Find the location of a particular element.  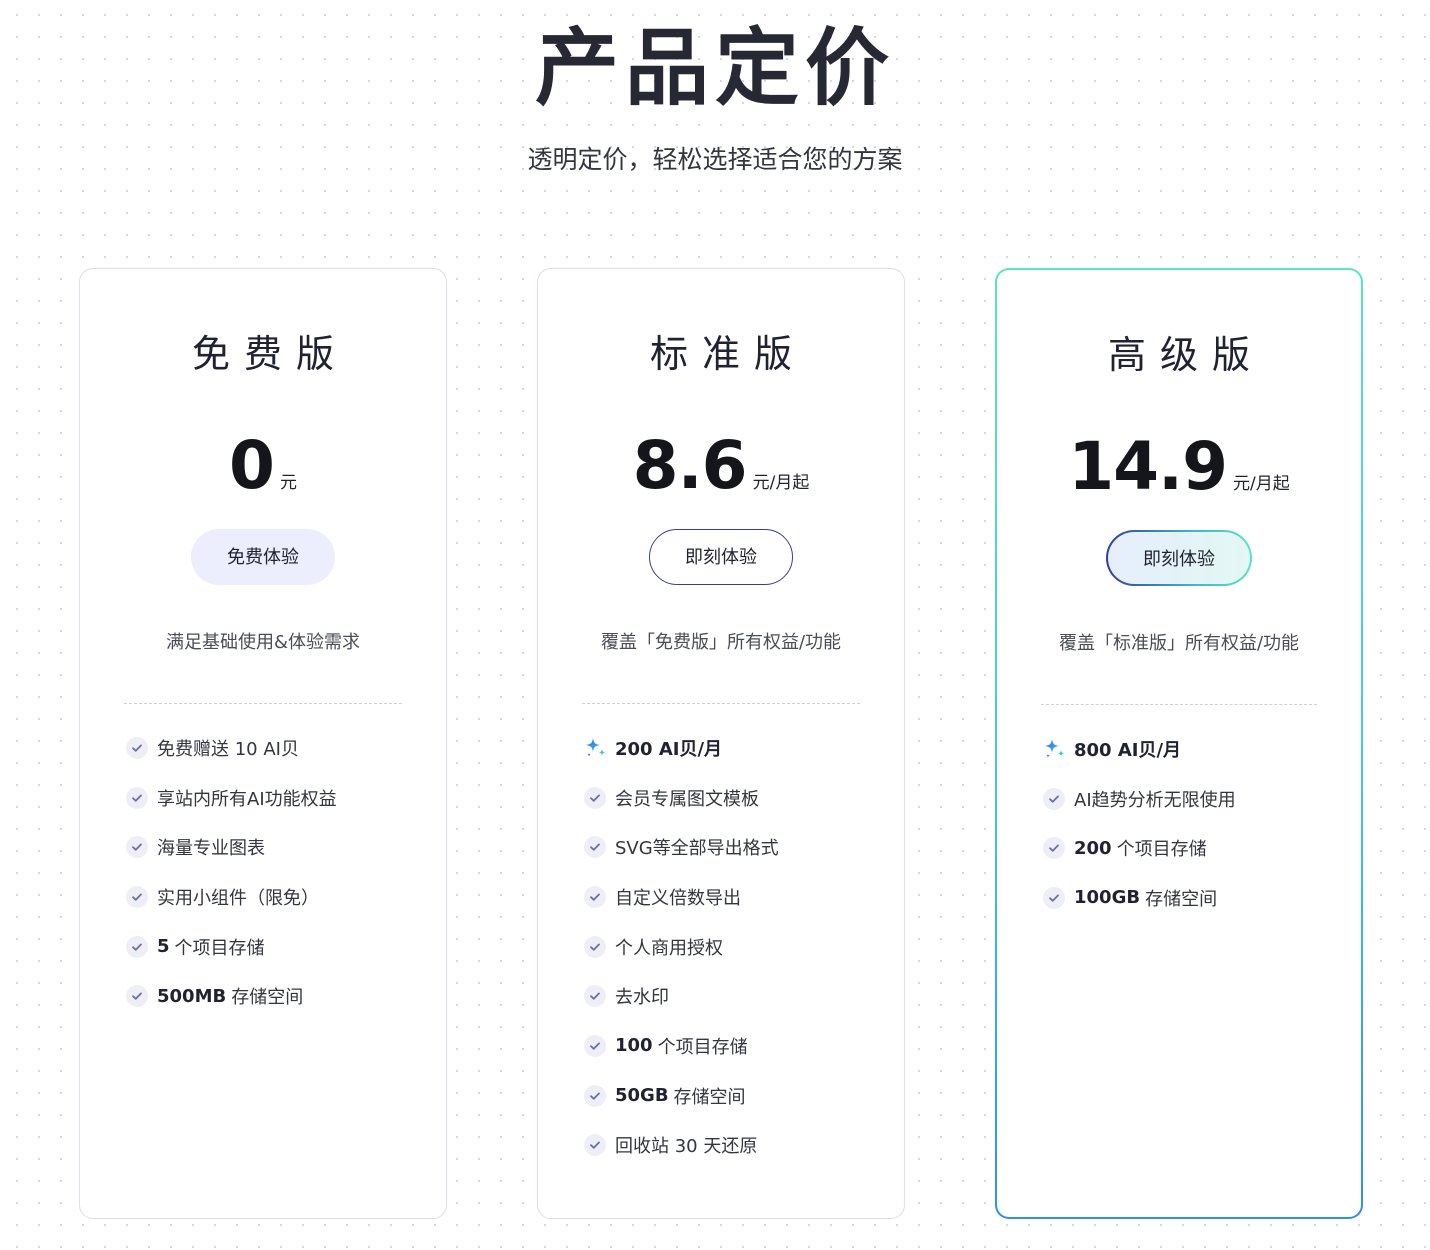

feature-number: 50GB is located at coordinates (642, 1096).